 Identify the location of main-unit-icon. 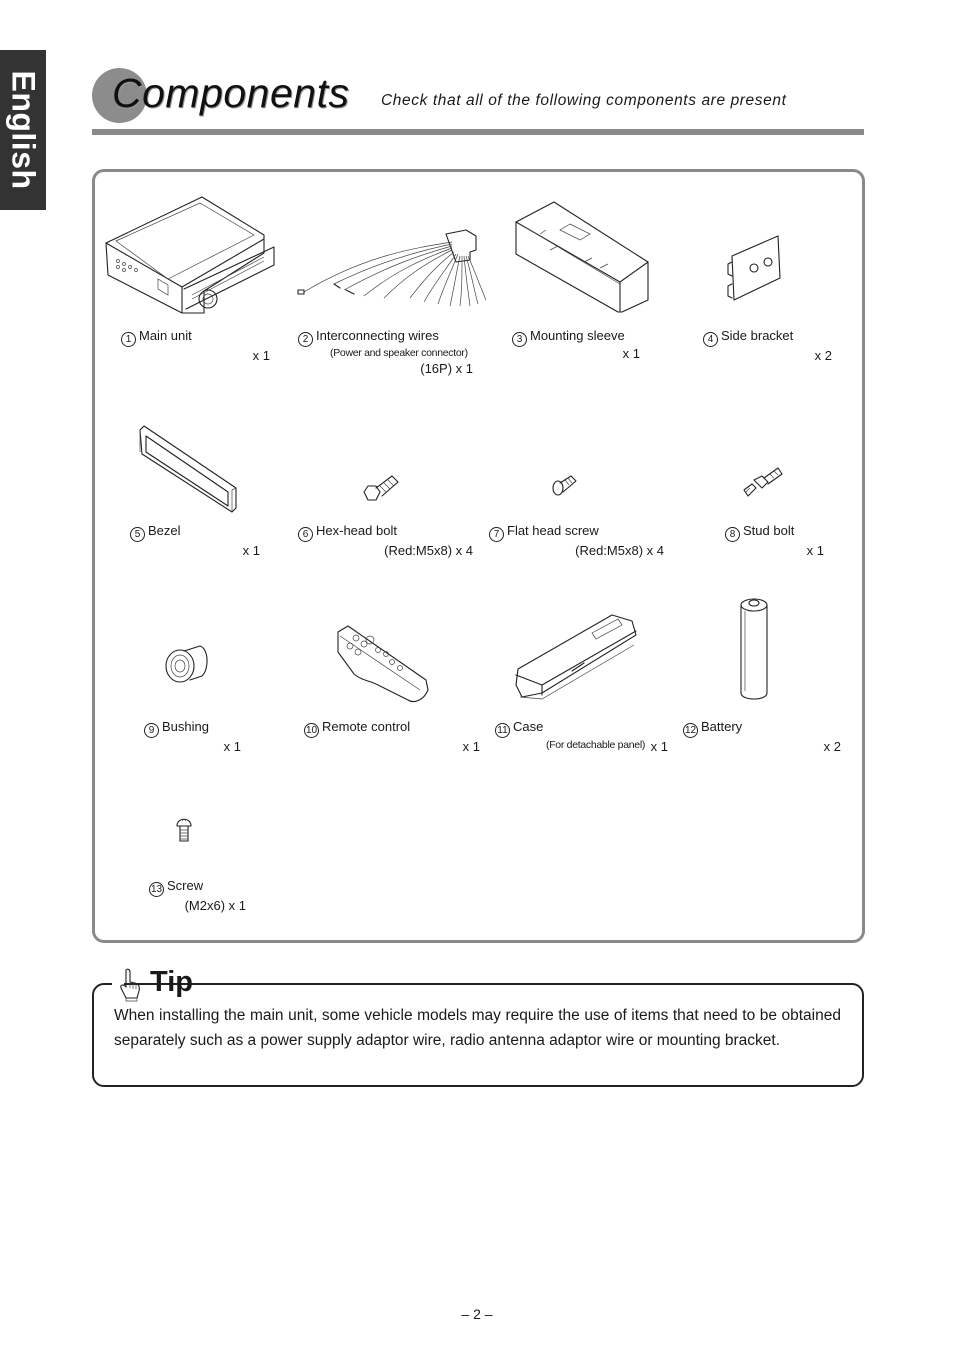
(190, 255).